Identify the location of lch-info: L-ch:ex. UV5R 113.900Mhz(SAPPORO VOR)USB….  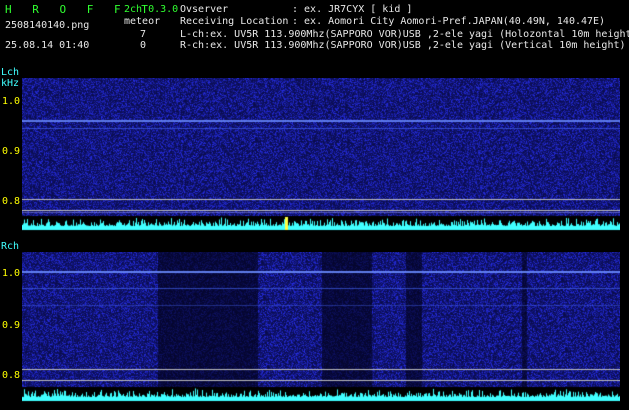
(404, 34).